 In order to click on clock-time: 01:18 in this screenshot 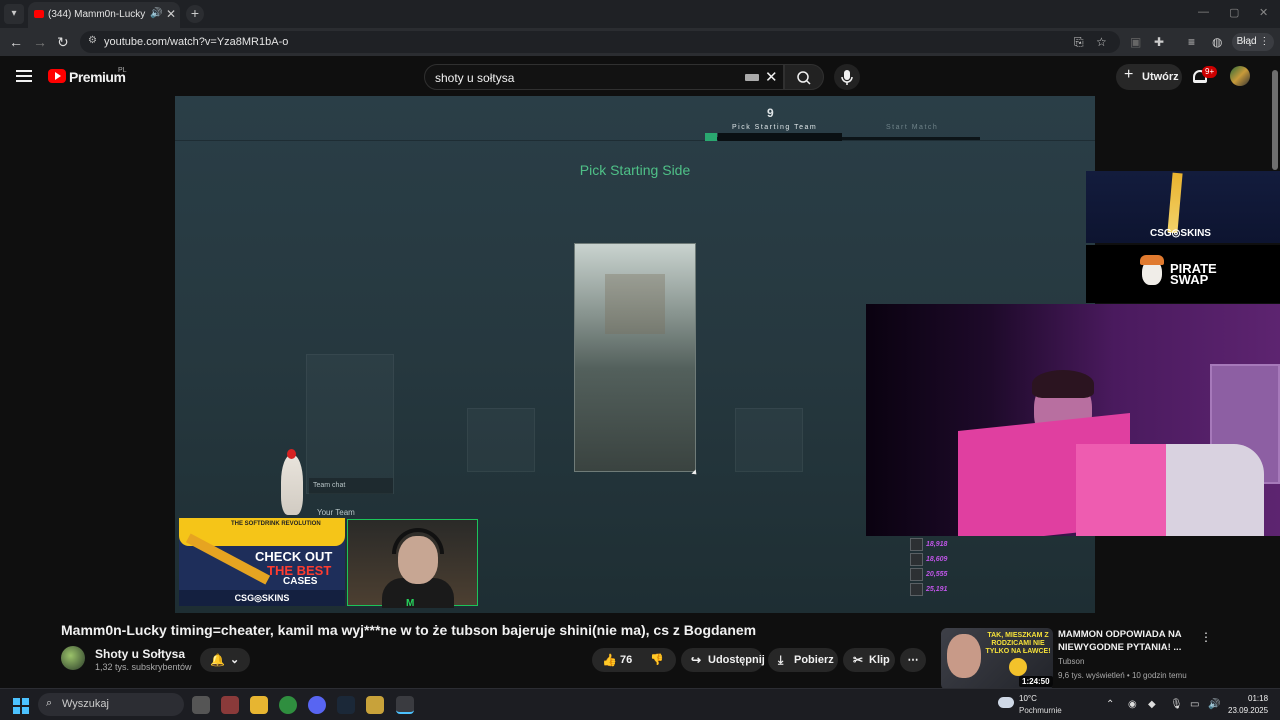, I will do `click(1258, 698)`.